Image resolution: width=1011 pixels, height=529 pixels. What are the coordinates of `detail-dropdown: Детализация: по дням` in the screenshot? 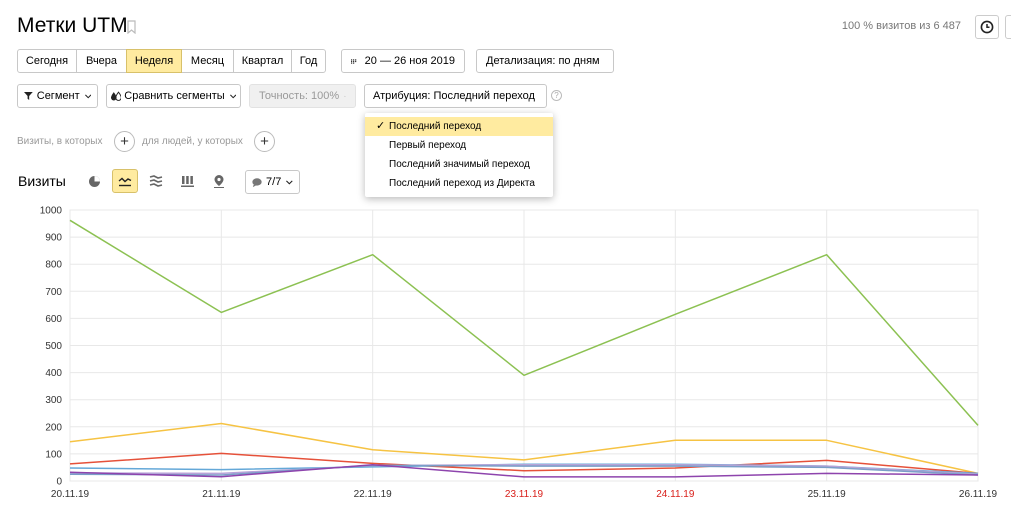 It's located at (545, 61).